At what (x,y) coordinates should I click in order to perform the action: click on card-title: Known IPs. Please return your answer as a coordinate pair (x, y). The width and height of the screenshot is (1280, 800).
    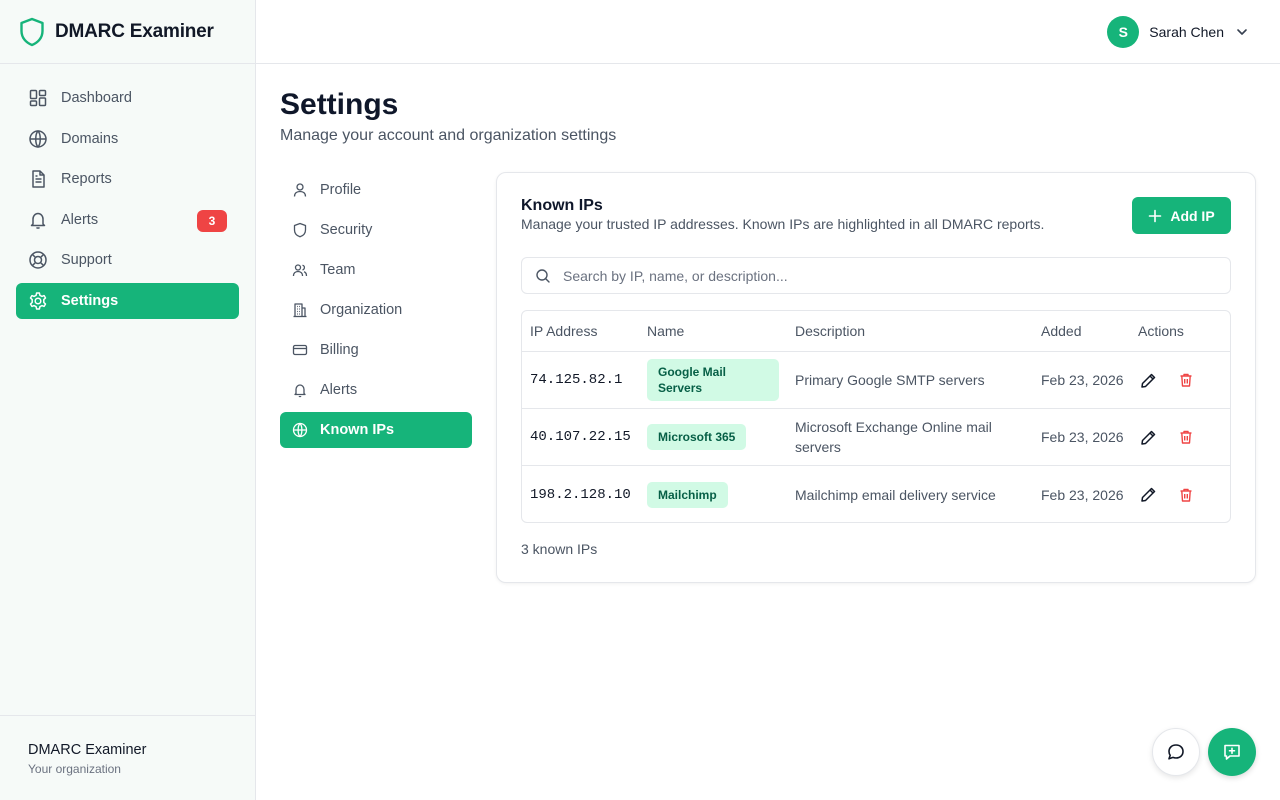
    Looking at the image, I should click on (562, 205).